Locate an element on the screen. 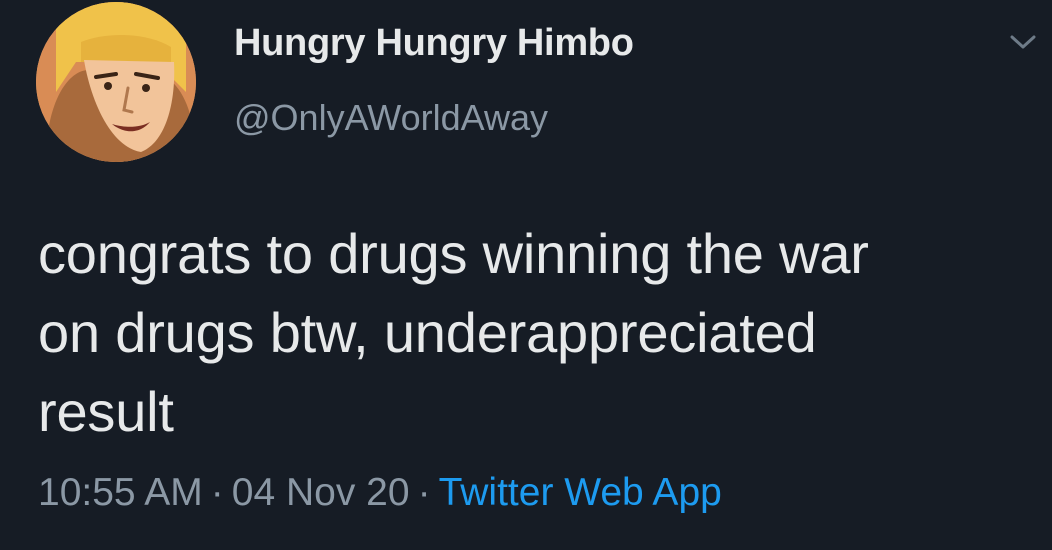  tweet-date: 04 Nov 20 is located at coordinates (321, 492).